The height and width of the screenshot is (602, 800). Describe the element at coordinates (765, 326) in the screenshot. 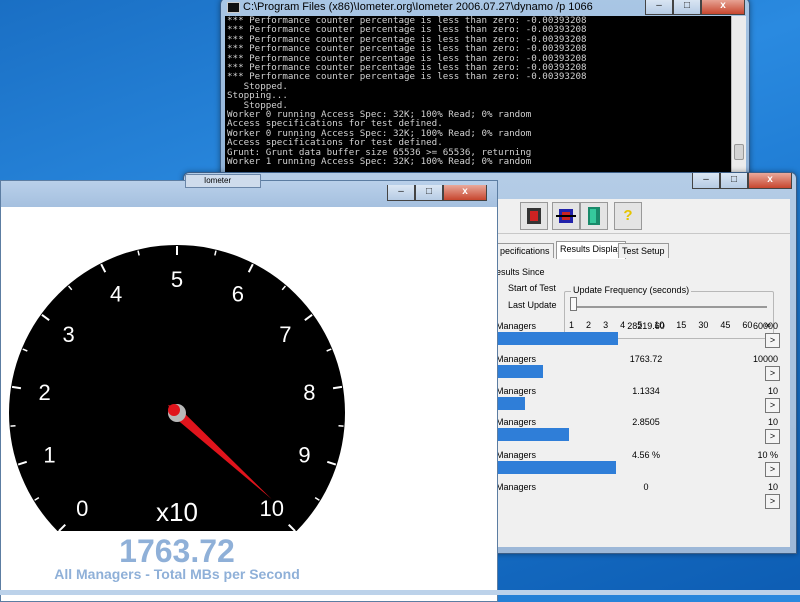

I see `result-row-max: 60000` at that location.